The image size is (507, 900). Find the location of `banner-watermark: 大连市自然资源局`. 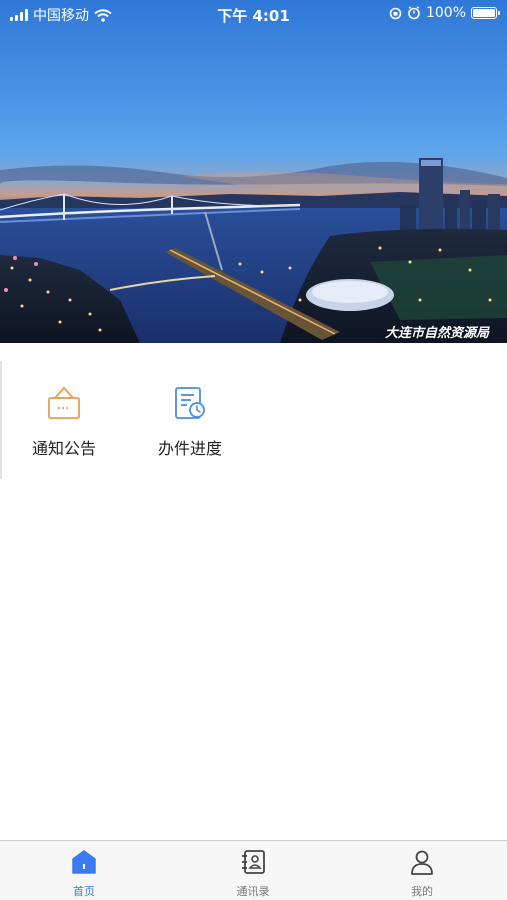

banner-watermark: 大连市自然资源局 is located at coordinates (436, 333).